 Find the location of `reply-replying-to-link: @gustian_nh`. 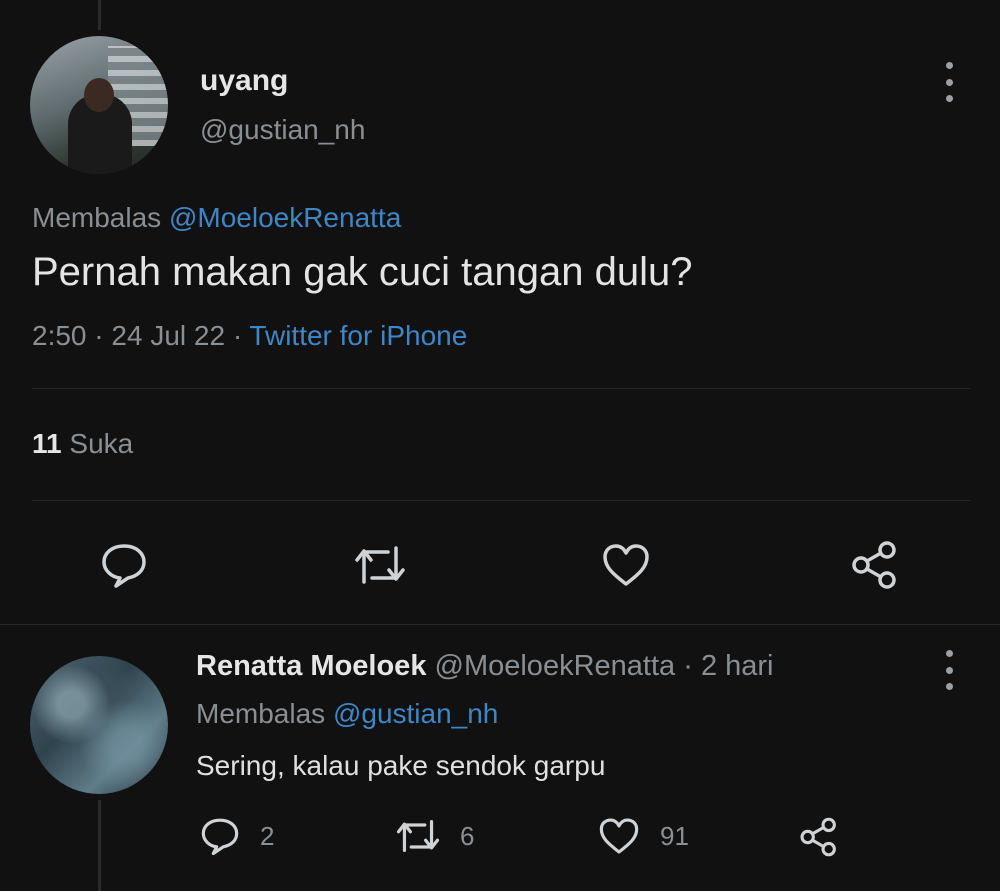

reply-replying-to-link: @gustian_nh is located at coordinates (415, 713).